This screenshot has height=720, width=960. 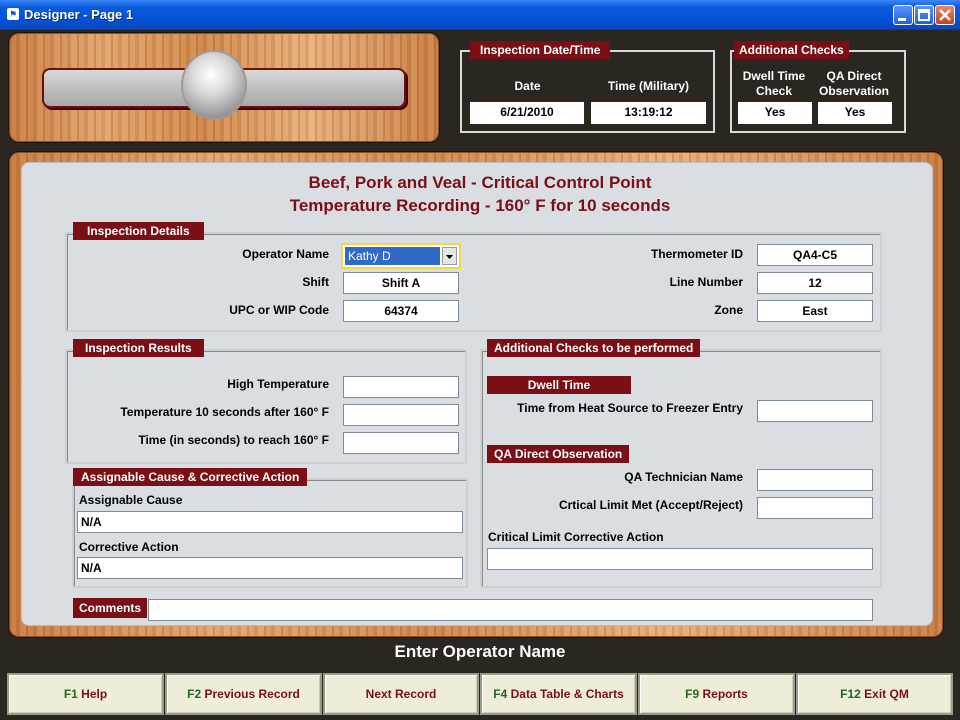 What do you see at coordinates (110, 608) in the screenshot?
I see `comments-label: Comments` at bounding box center [110, 608].